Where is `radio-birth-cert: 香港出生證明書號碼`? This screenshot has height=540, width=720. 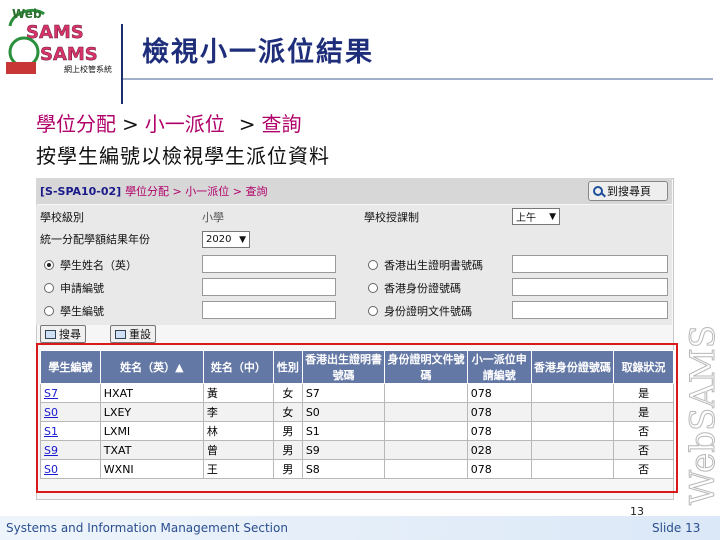 radio-birth-cert: 香港出生證明書號碼 is located at coordinates (425, 265).